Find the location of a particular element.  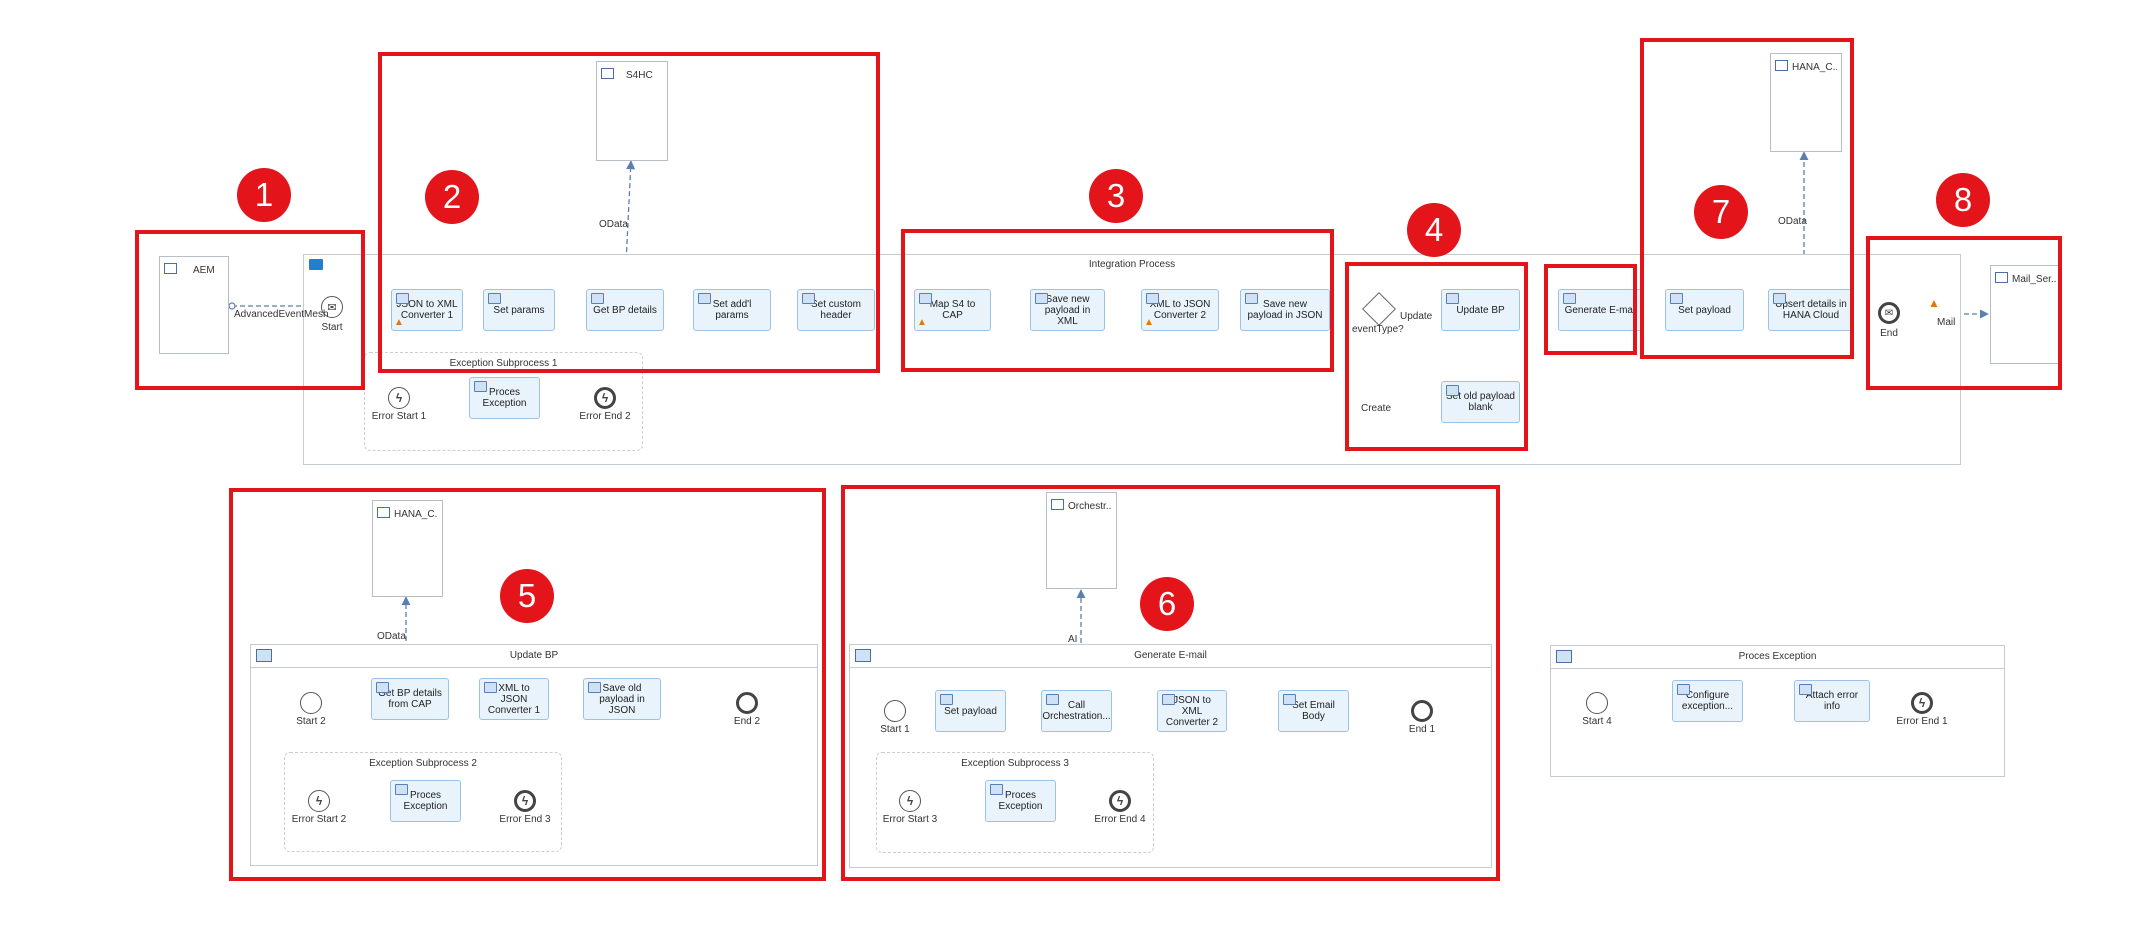

task-attach-error-info: Attach error info is located at coordinates (1832, 701).